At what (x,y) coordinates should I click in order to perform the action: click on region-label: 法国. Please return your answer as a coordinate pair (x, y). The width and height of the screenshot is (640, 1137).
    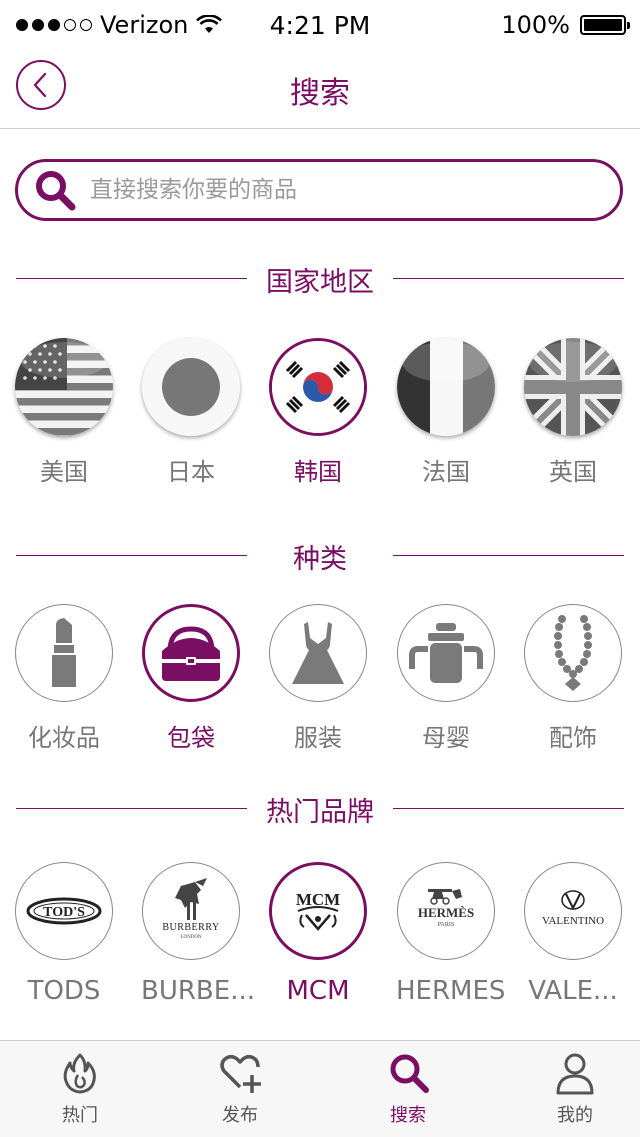
    Looking at the image, I should click on (446, 472).